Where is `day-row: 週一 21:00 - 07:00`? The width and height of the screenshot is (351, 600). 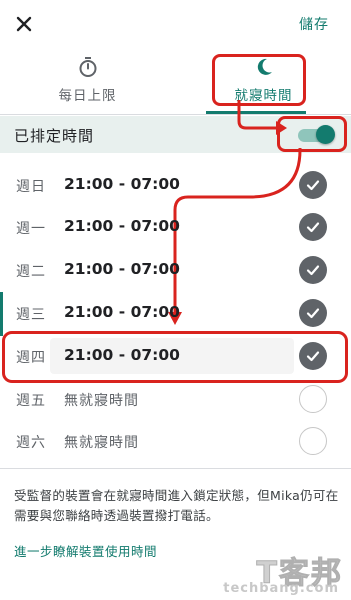
day-row: 週一 21:00 - 07:00 is located at coordinates (175, 228).